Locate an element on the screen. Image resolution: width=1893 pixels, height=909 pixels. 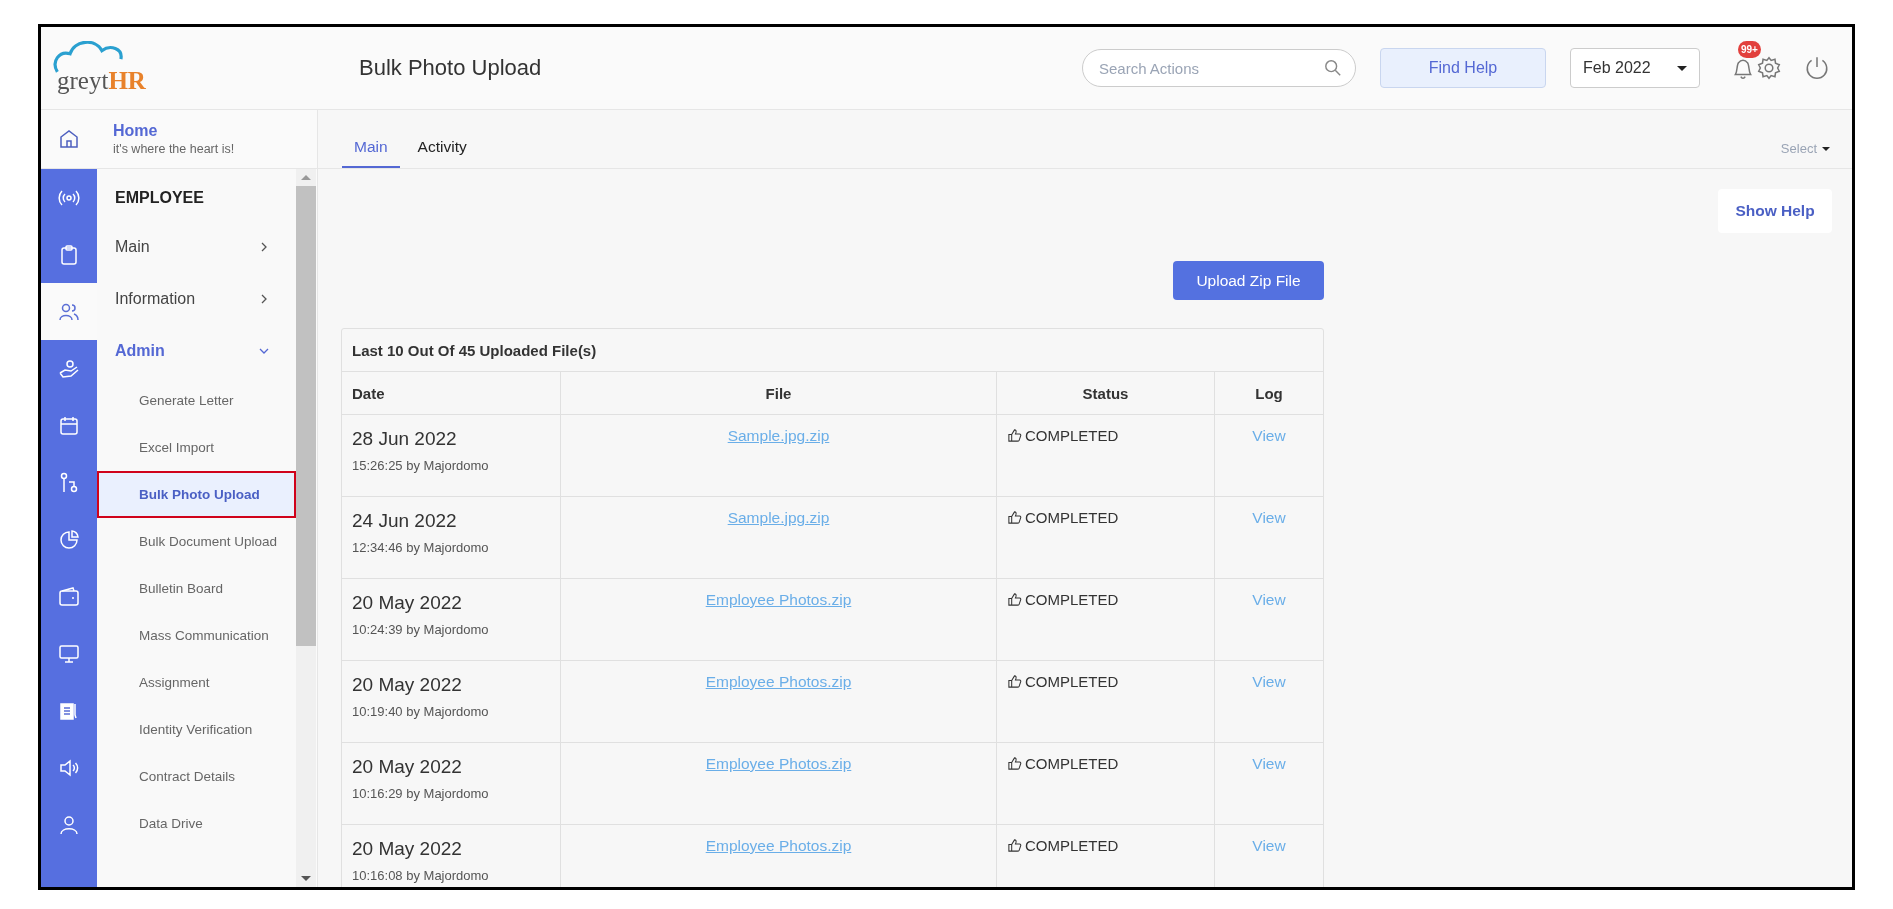
select-dropdown: Select is located at coordinates (1805, 154).